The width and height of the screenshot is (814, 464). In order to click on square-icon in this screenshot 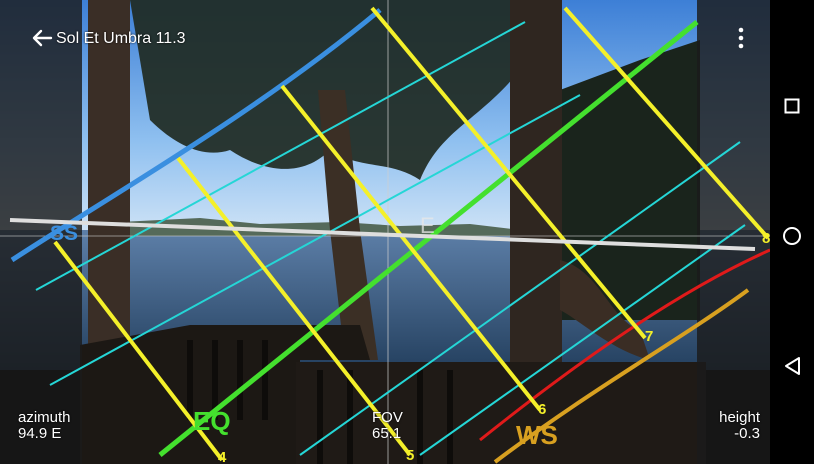, I will do `click(792, 106)`.